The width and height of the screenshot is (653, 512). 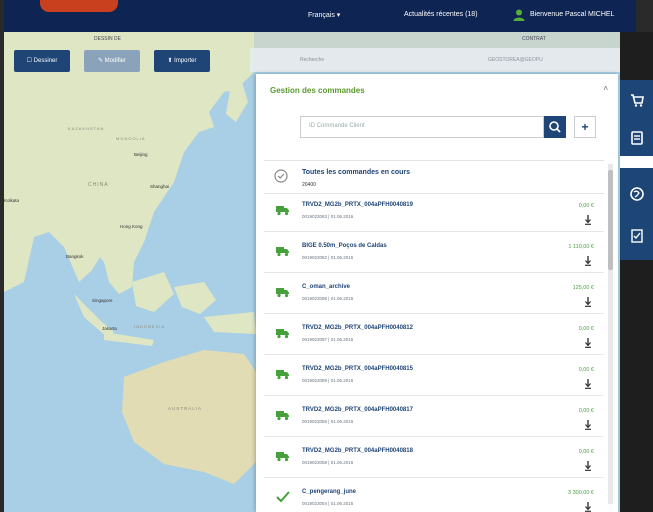 What do you see at coordinates (637, 194) in the screenshot?
I see `globe-icon` at bounding box center [637, 194].